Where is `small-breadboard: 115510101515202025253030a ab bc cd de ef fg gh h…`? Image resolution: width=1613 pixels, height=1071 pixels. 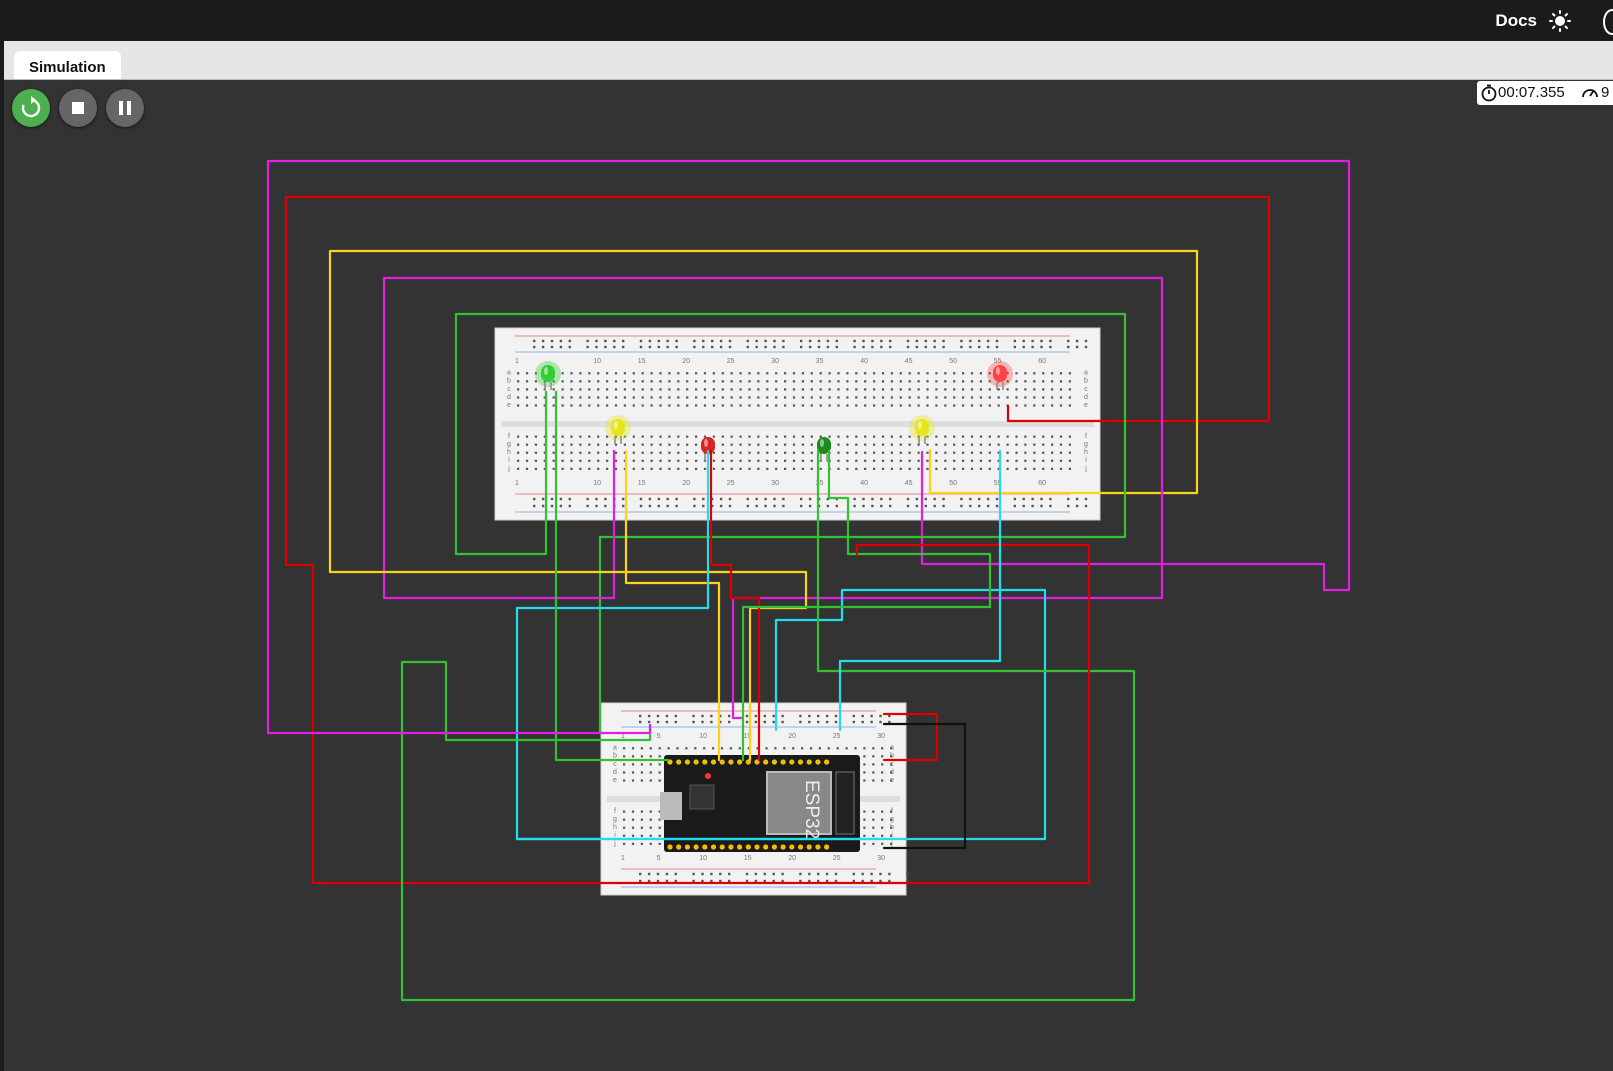 small-breadboard: 115510101515202025253030a ab bc cd de ef fg gh h… is located at coordinates (754, 799).